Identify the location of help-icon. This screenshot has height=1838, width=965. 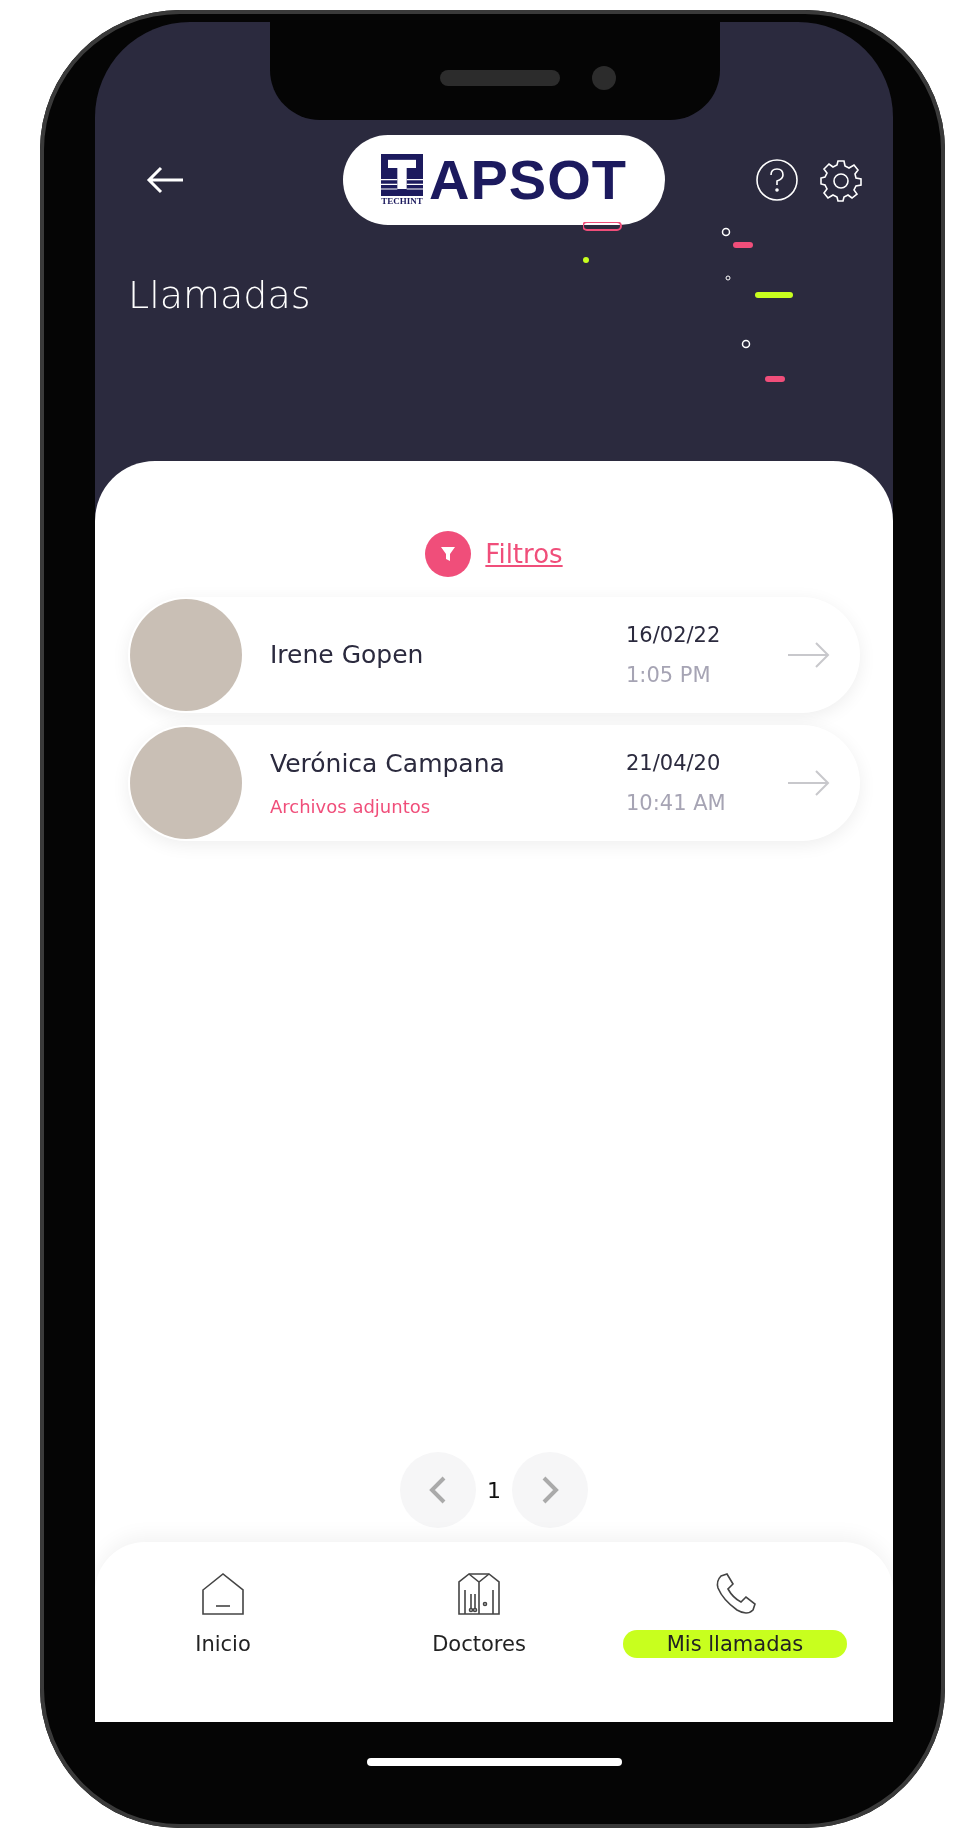
(777, 180).